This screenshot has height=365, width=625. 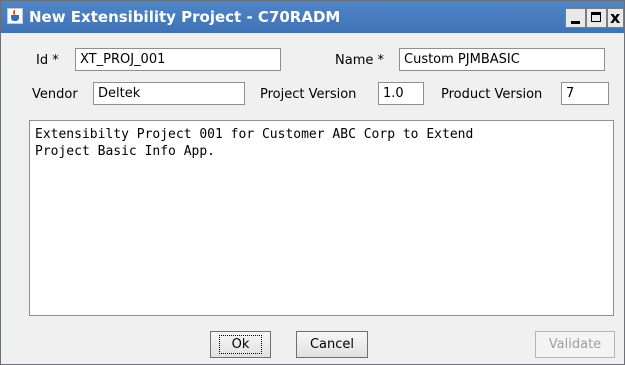 What do you see at coordinates (55, 94) in the screenshot?
I see `vendor-label: Vendor` at bounding box center [55, 94].